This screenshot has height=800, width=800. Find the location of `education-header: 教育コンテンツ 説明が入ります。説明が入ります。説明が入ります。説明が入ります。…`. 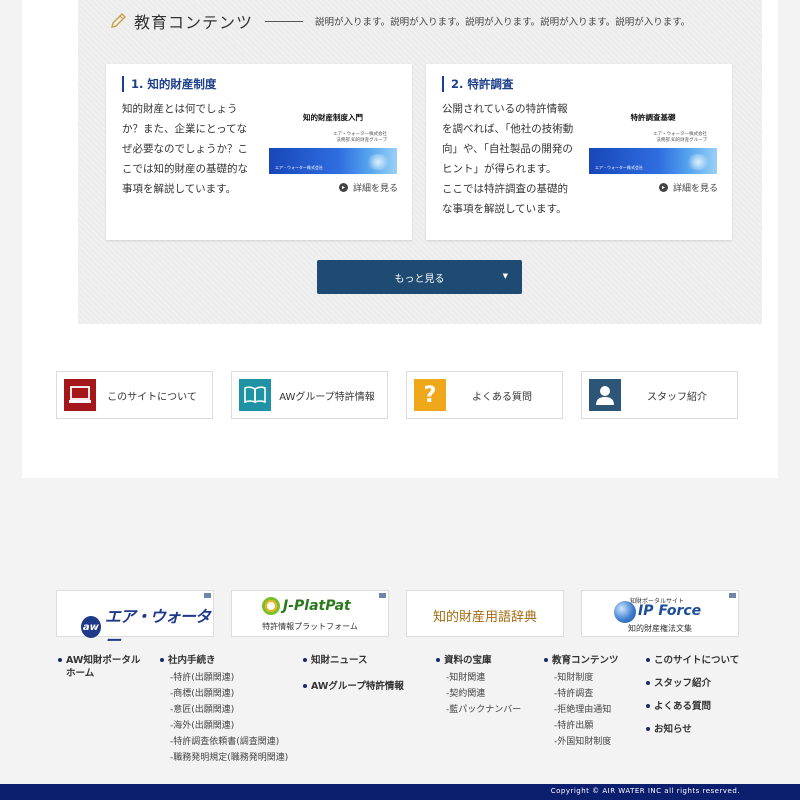

education-header: 教育コンテンツ 説明が入ります。説明が入ります。説明が入ります。説明が入ります。… is located at coordinates (399, 21).